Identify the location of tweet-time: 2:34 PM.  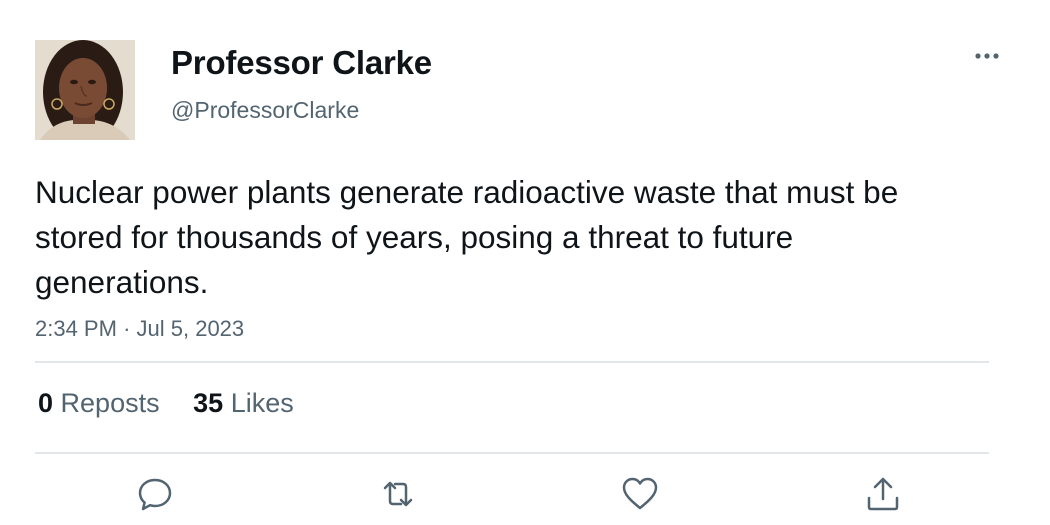
(76, 328).